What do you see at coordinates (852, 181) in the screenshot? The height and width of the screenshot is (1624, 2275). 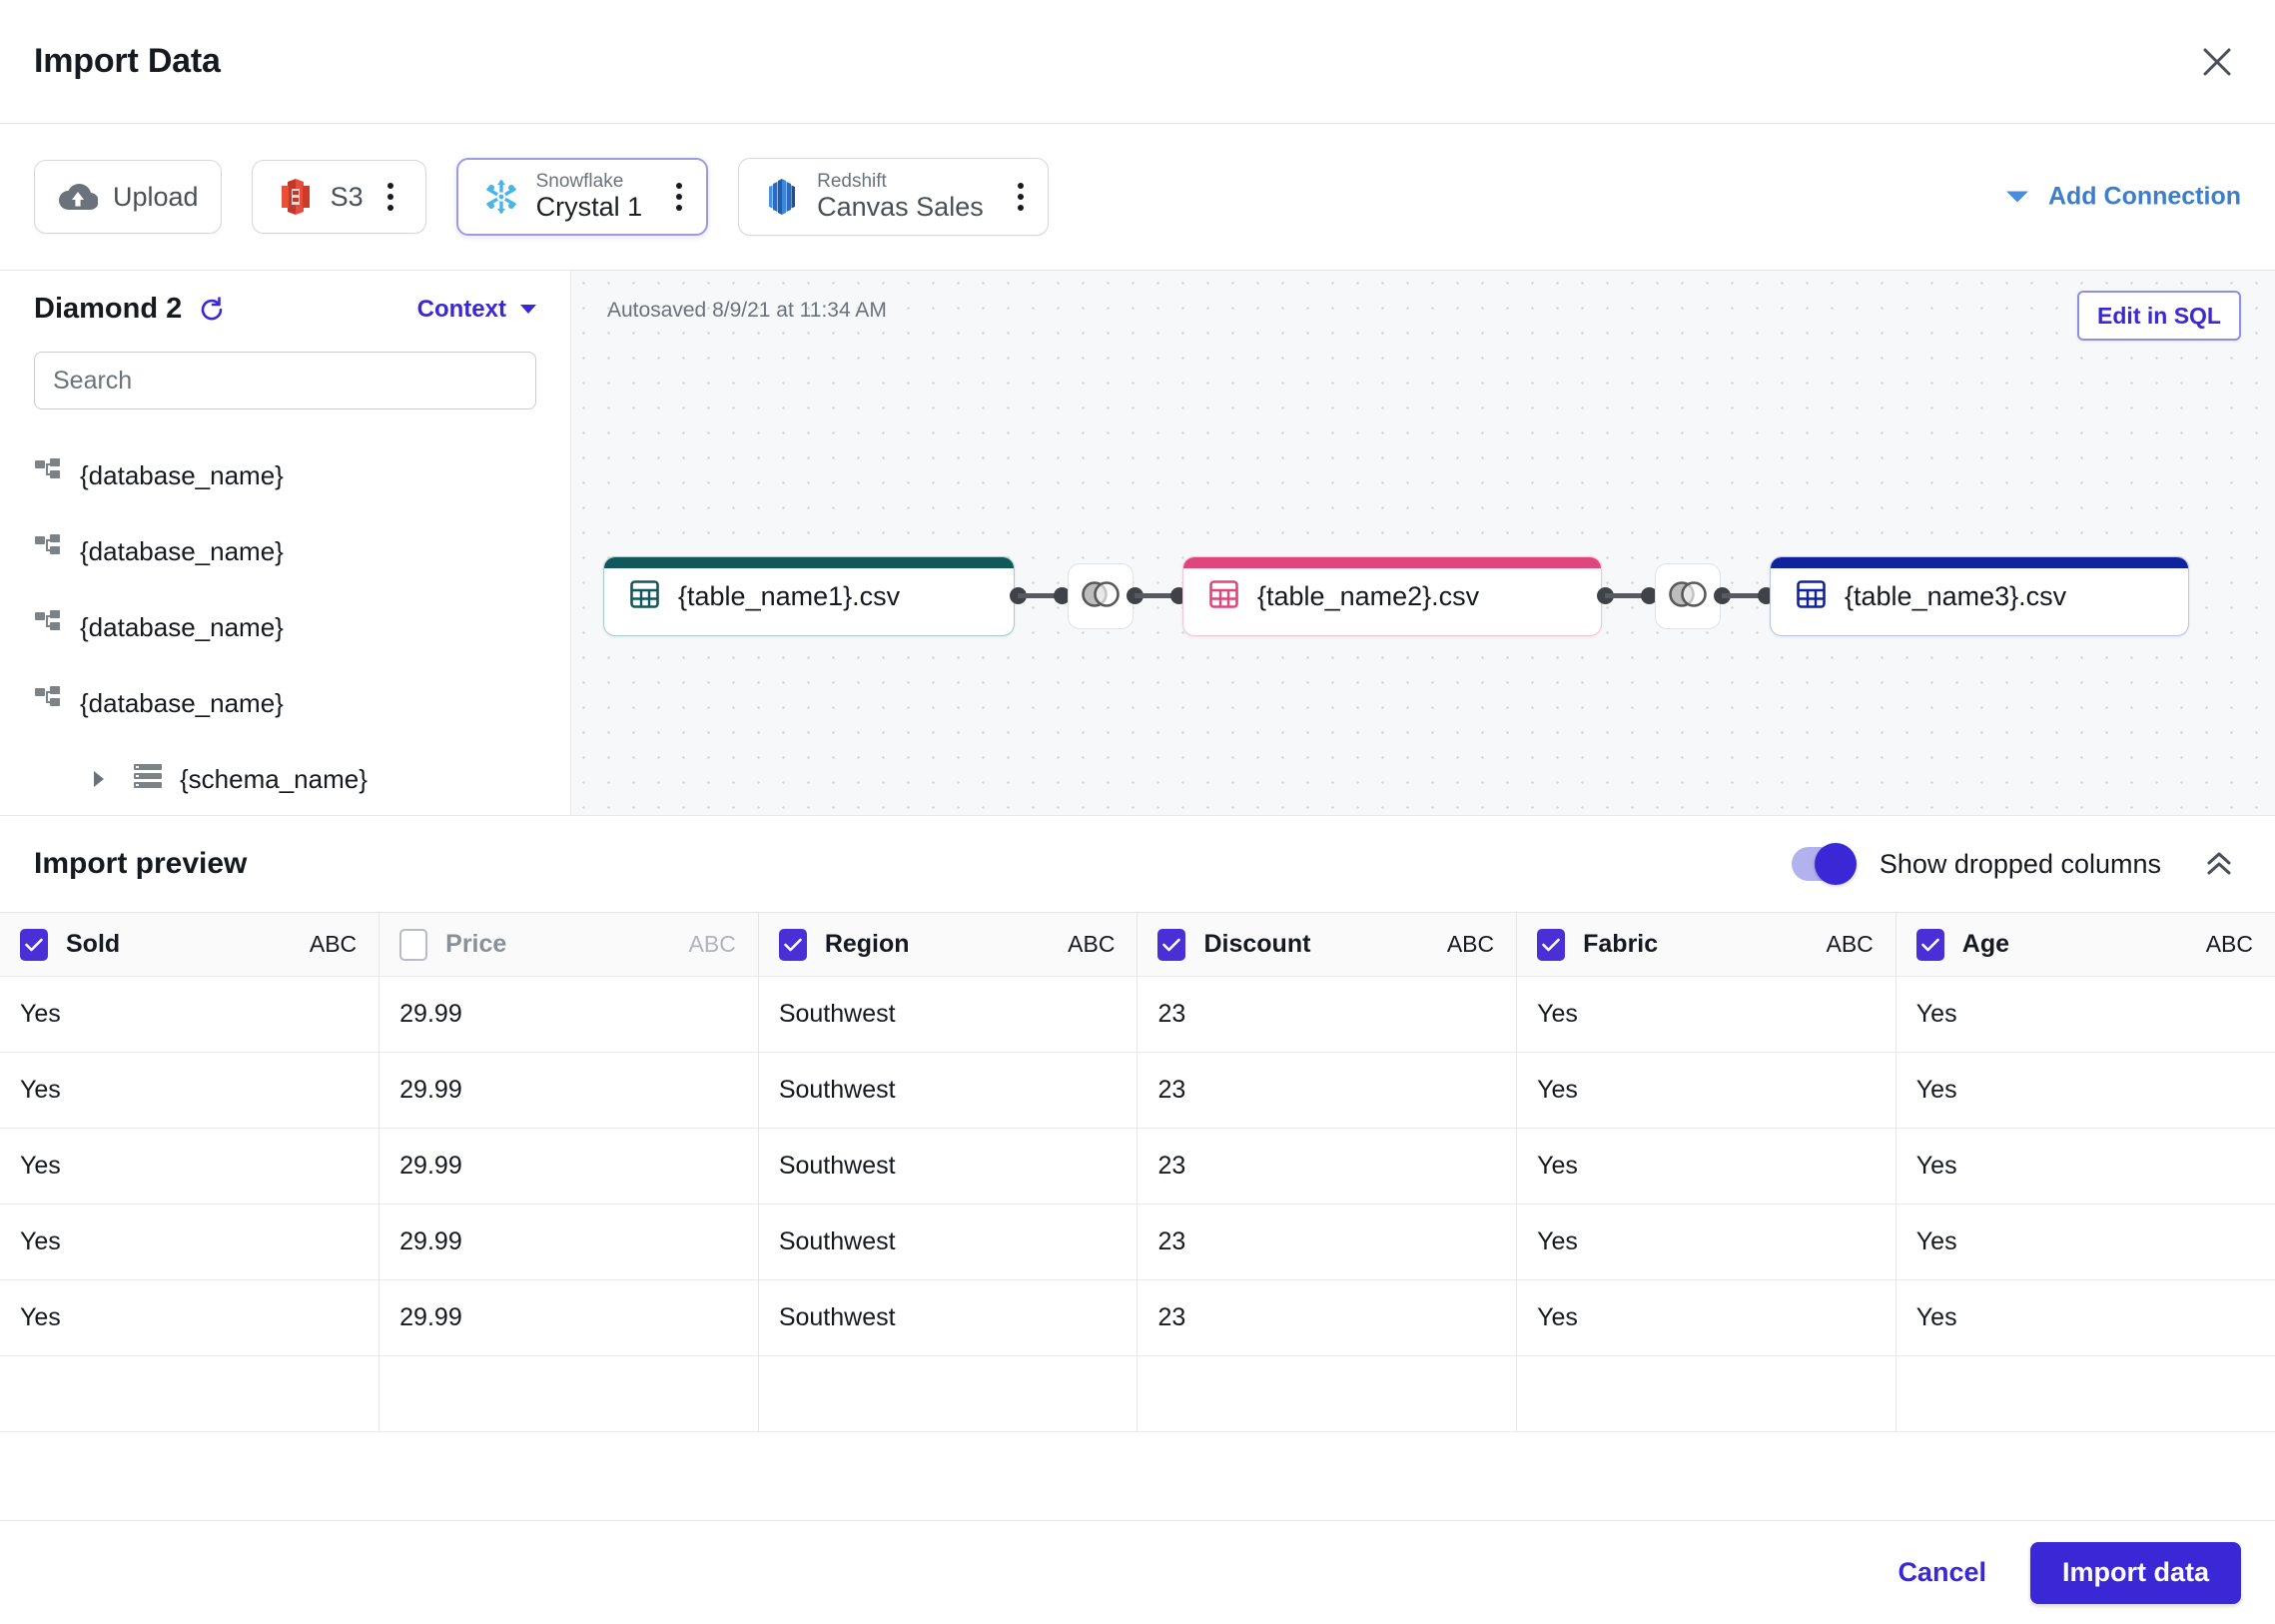 I see `connection-tab-type: Redshift` at bounding box center [852, 181].